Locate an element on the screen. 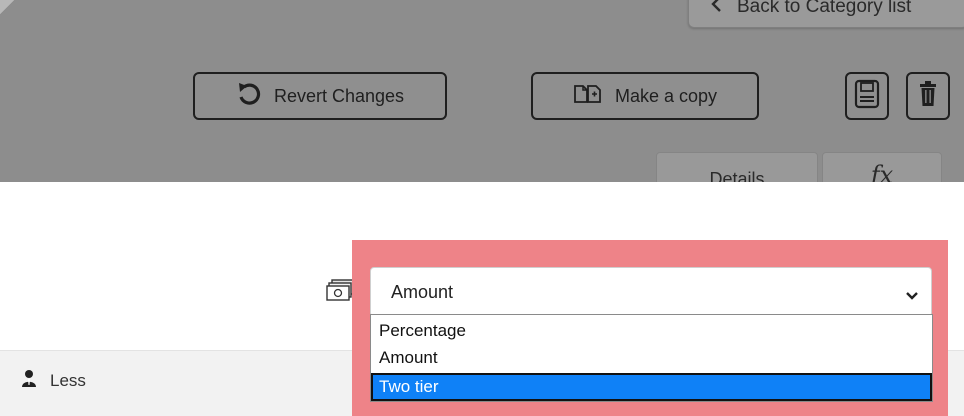 Image resolution: width=964 pixels, height=416 pixels. make-a-copy-button: Make a copy is located at coordinates (645, 96).